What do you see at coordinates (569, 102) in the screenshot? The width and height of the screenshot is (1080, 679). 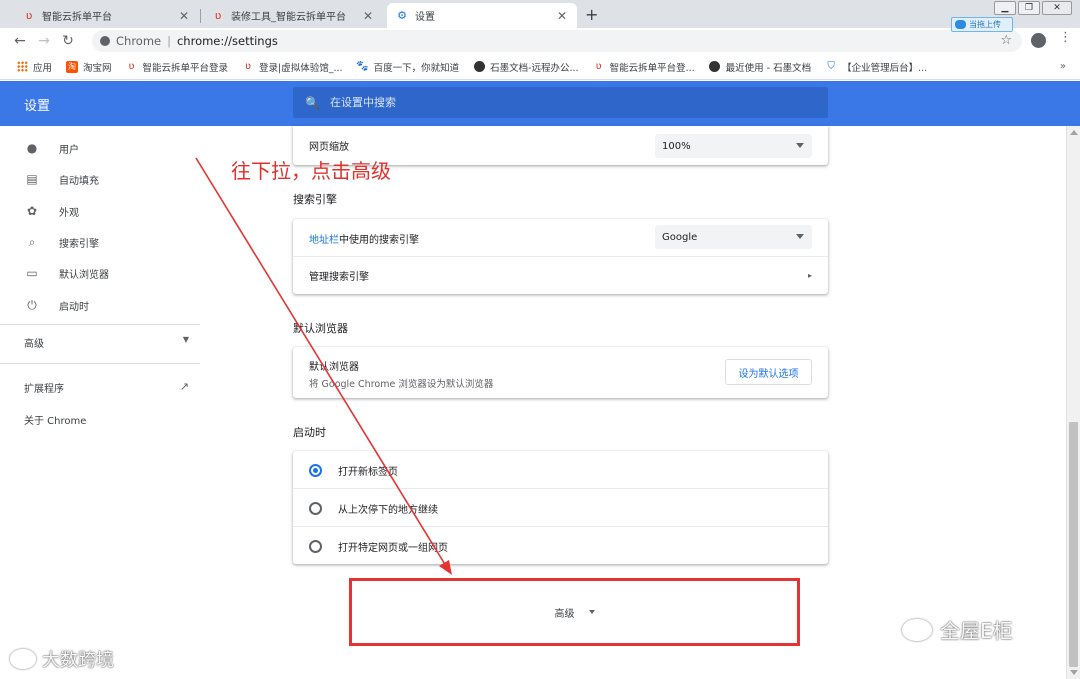 I see `search-input` at bounding box center [569, 102].